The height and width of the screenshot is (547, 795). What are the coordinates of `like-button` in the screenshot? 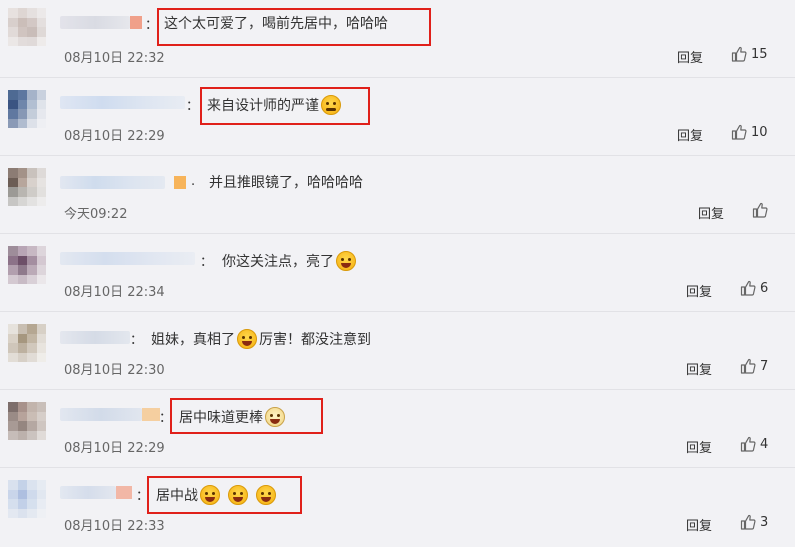 It's located at (762, 210).